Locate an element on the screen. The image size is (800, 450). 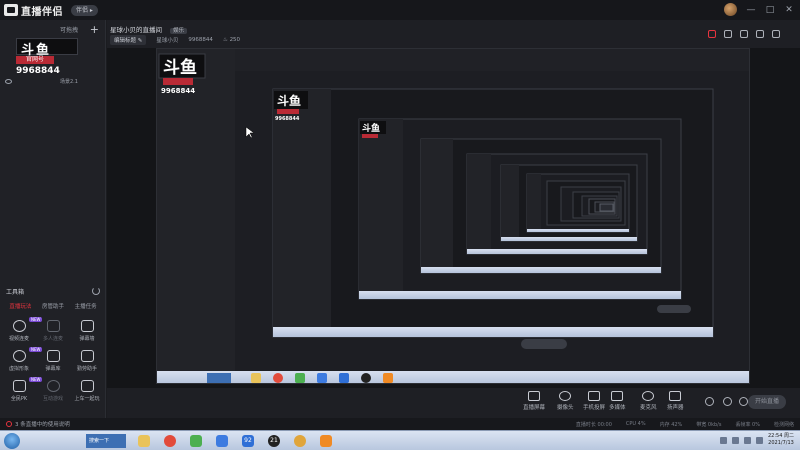
gear-icon is located at coordinates (743, 401).